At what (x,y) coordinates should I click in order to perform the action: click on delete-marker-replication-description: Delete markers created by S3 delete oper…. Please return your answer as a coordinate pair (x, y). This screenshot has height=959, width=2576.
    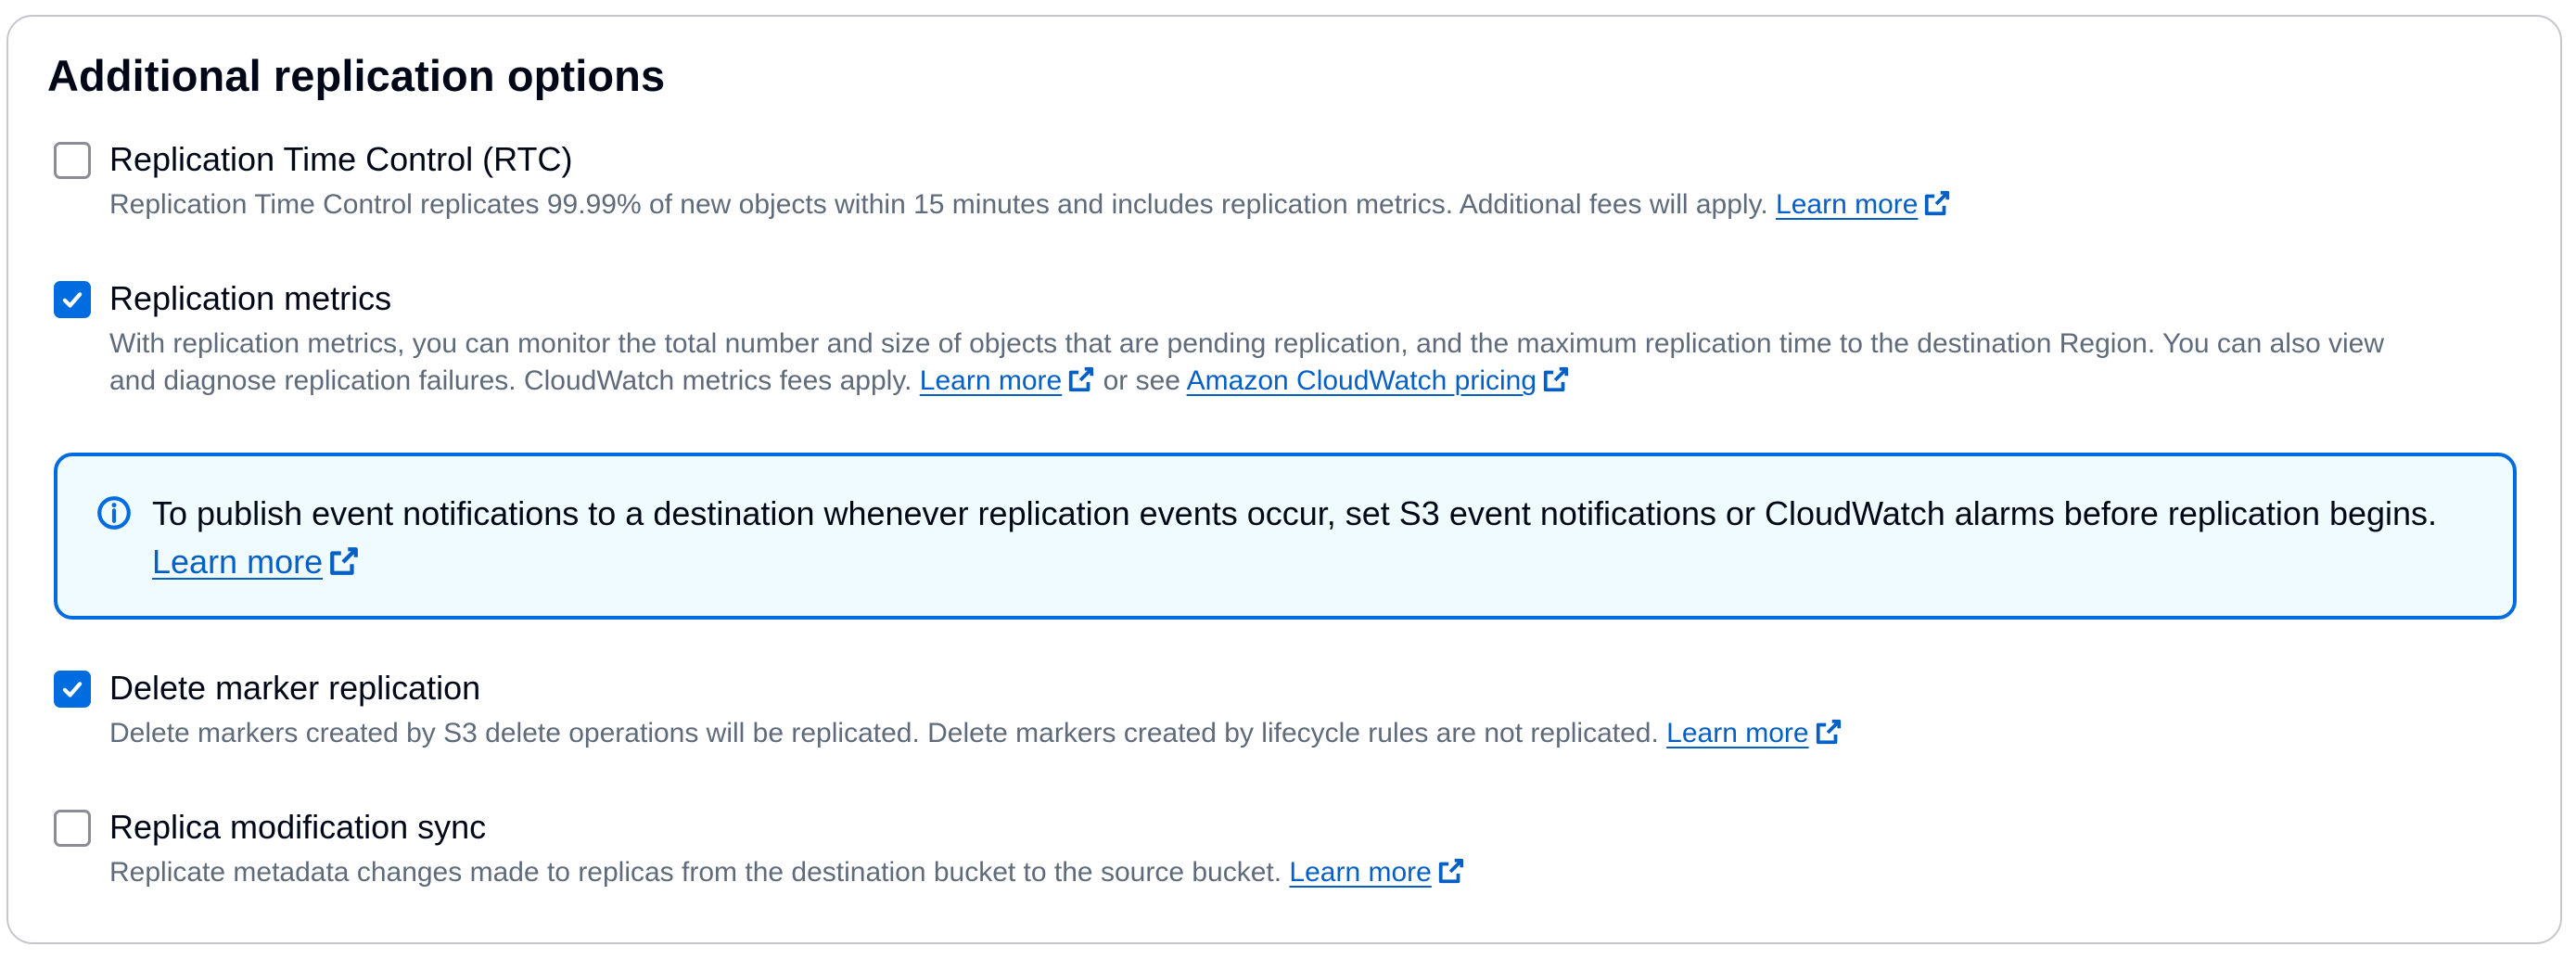
    Looking at the image, I should click on (976, 733).